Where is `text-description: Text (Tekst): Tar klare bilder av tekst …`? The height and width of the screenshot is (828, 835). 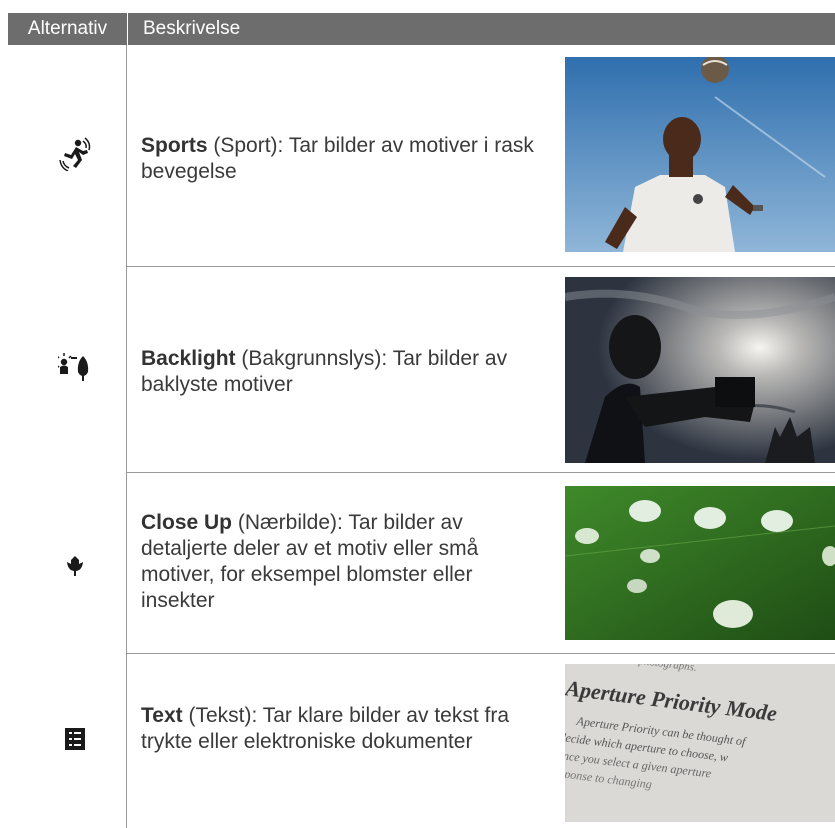
text-description: Text (Tekst): Tar klare bilder av tekst … is located at coordinates (346, 729).